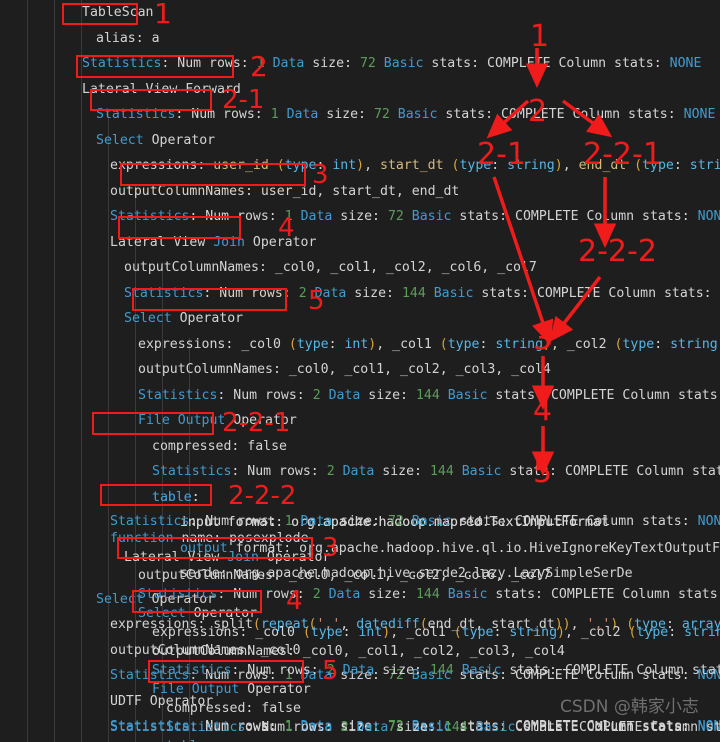 This screenshot has width=720, height=742. What do you see at coordinates (107, 738) in the screenshot?
I see `code-line: table:` at bounding box center [107, 738].